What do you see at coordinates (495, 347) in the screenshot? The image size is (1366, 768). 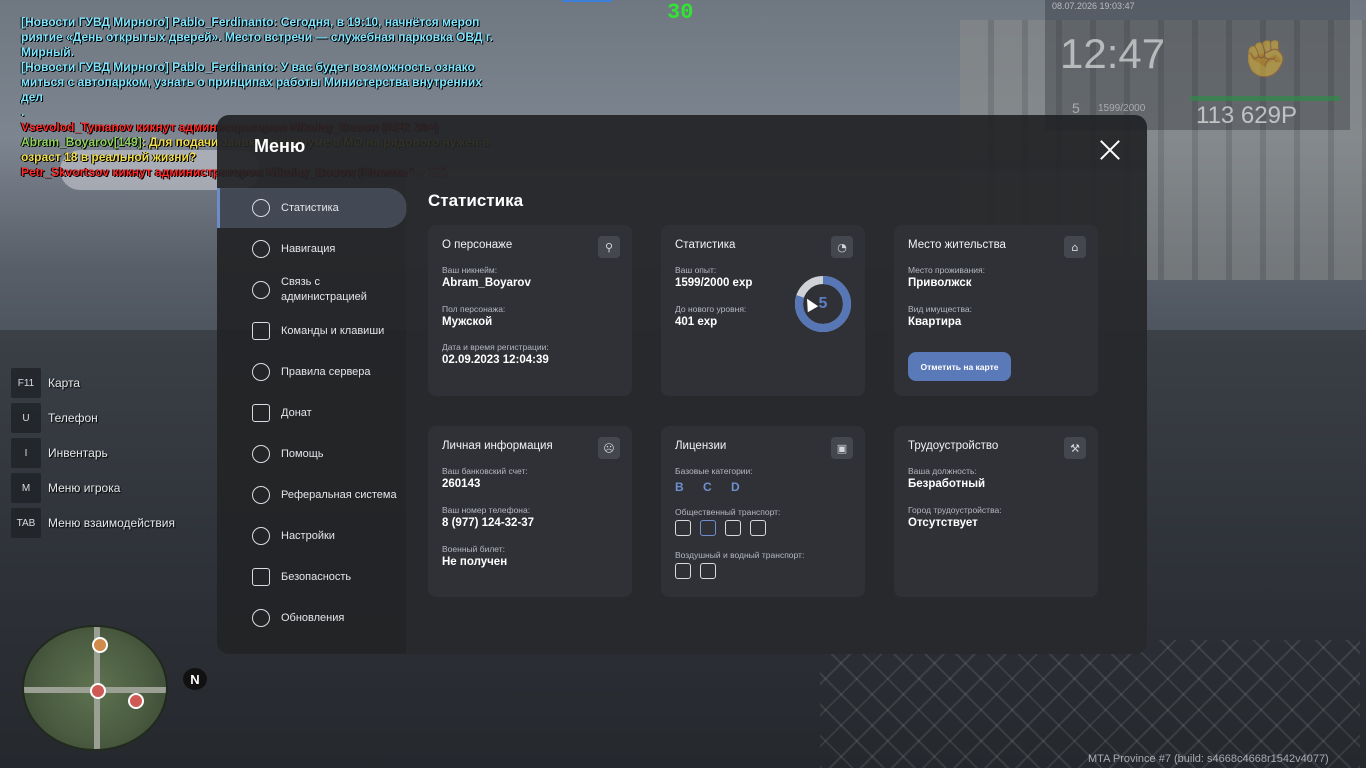 I see `registration-label: Дата и время регистрации:` at bounding box center [495, 347].